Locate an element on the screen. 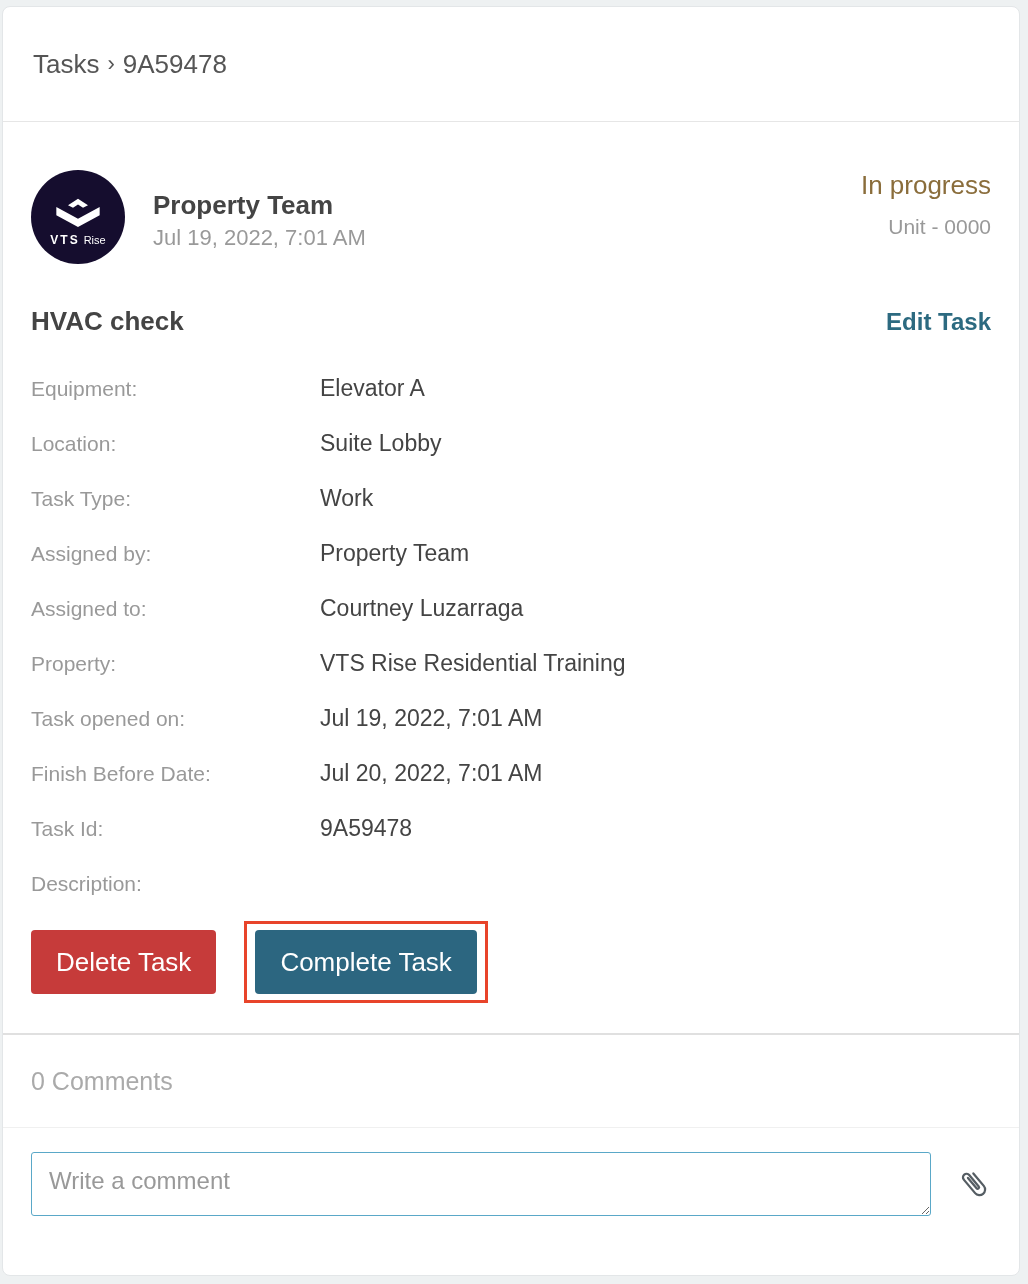 The width and height of the screenshot is (1028, 1284). field-value: Suite Lobby is located at coordinates (381, 443).